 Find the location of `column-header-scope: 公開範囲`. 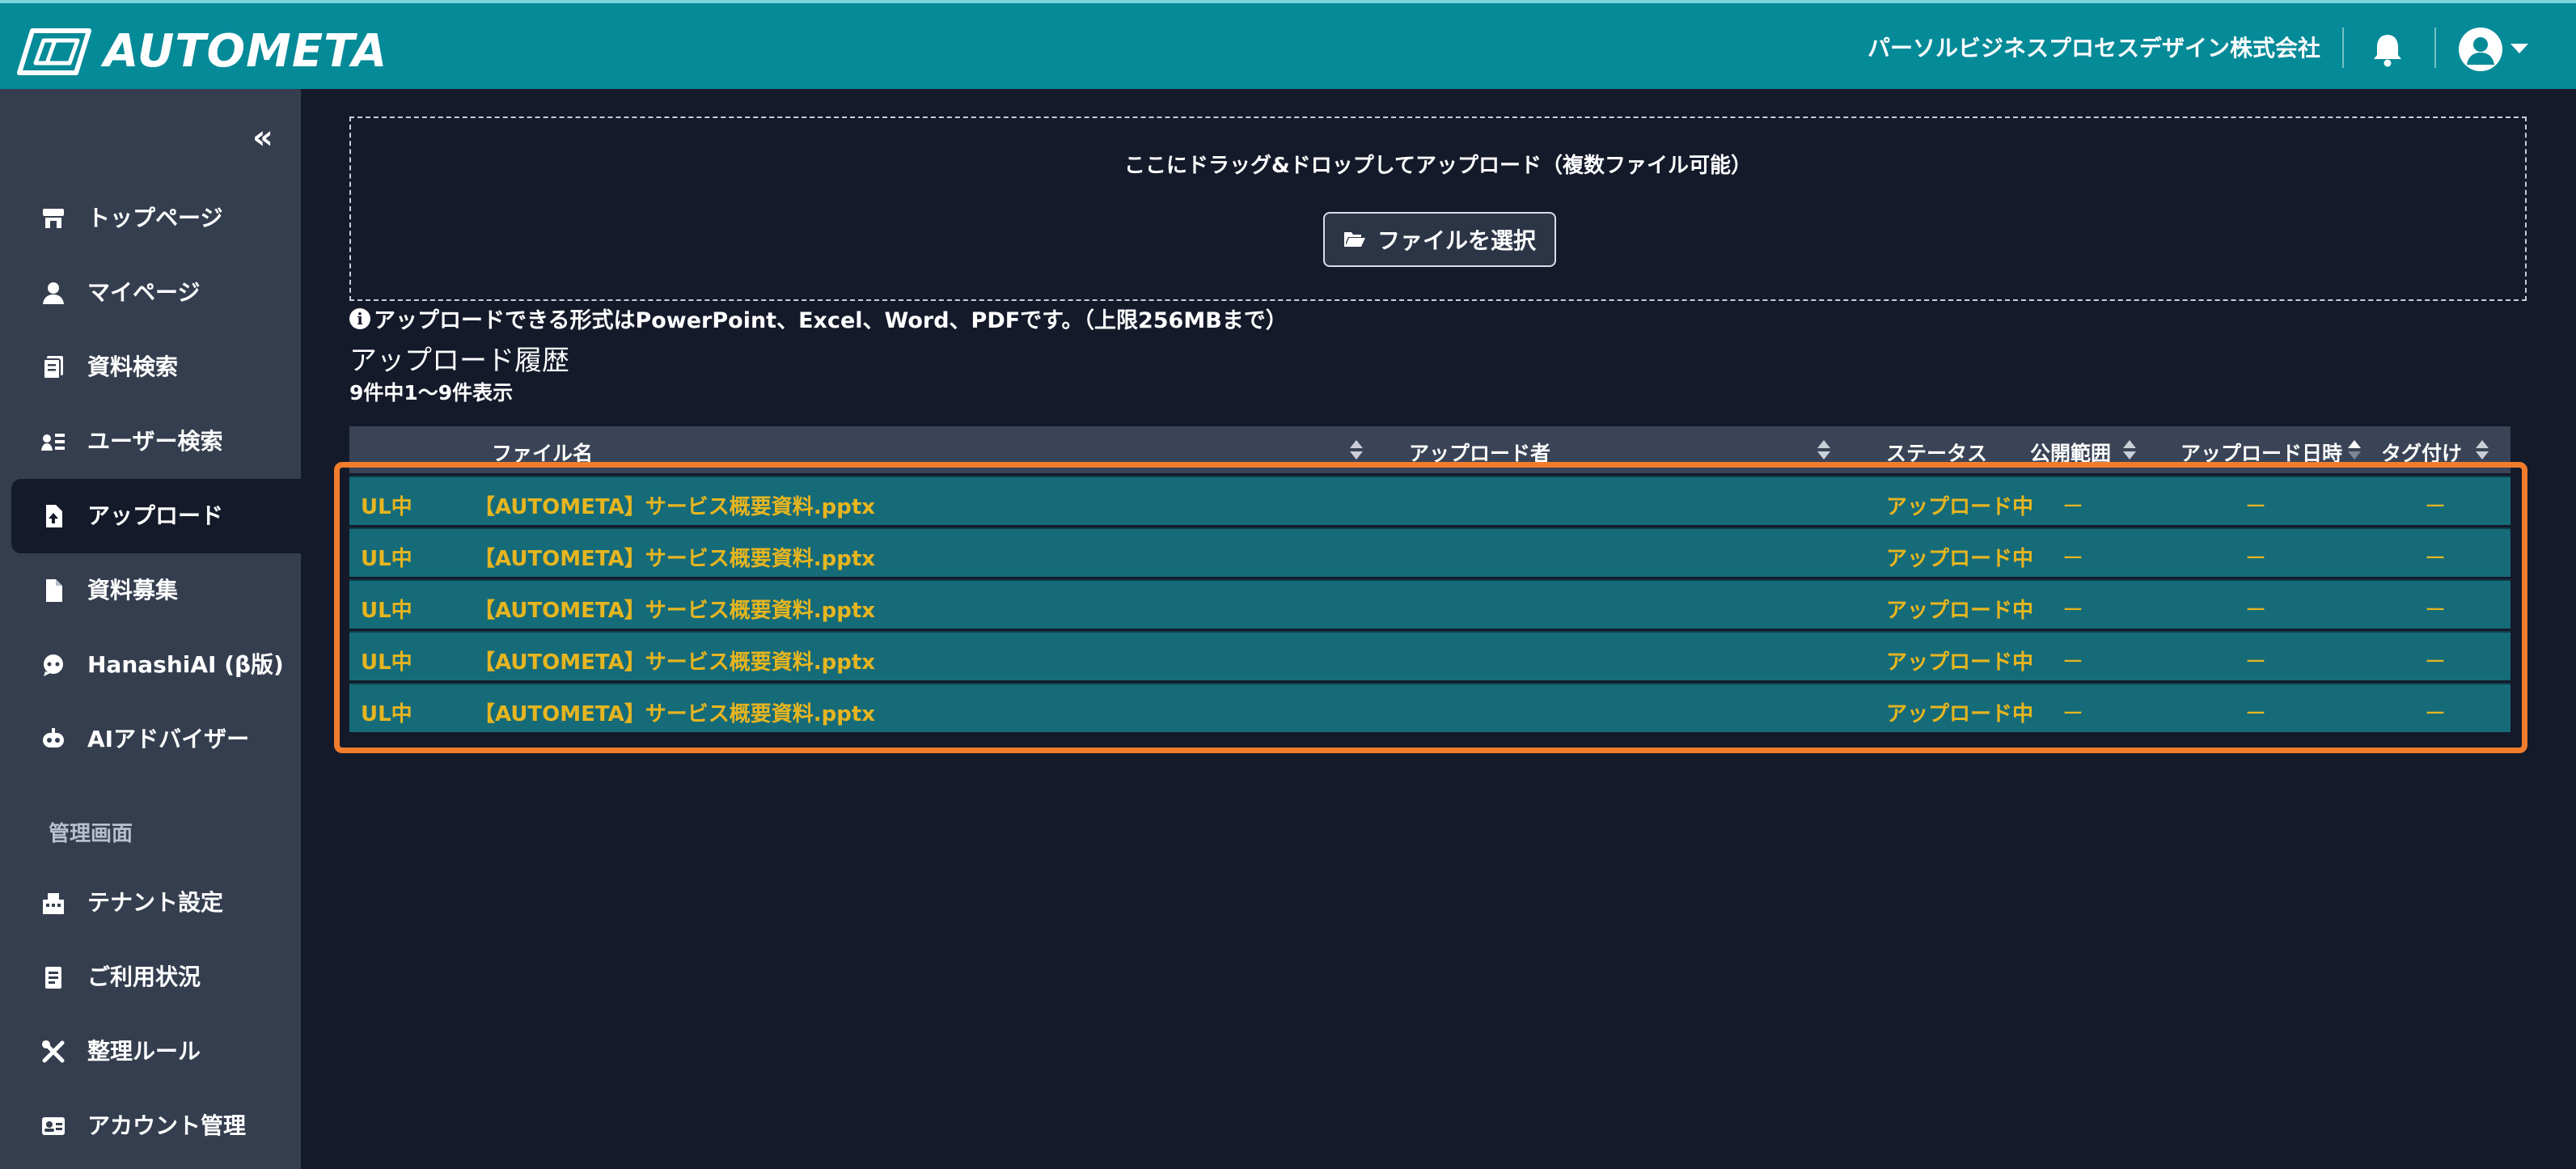

column-header-scope: 公開範囲 is located at coordinates (2071, 454).